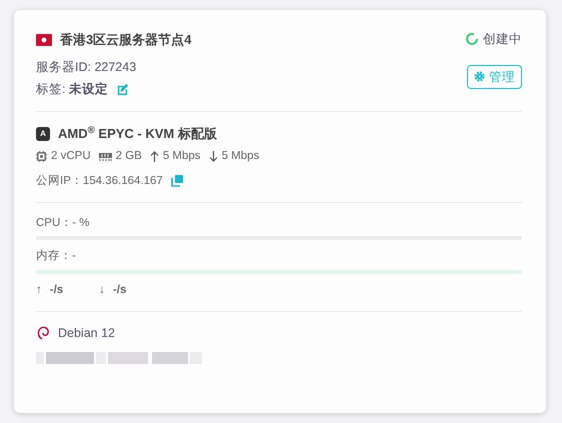 The height and width of the screenshot is (423, 562). I want to click on up-arrow-icon, so click(154, 156).